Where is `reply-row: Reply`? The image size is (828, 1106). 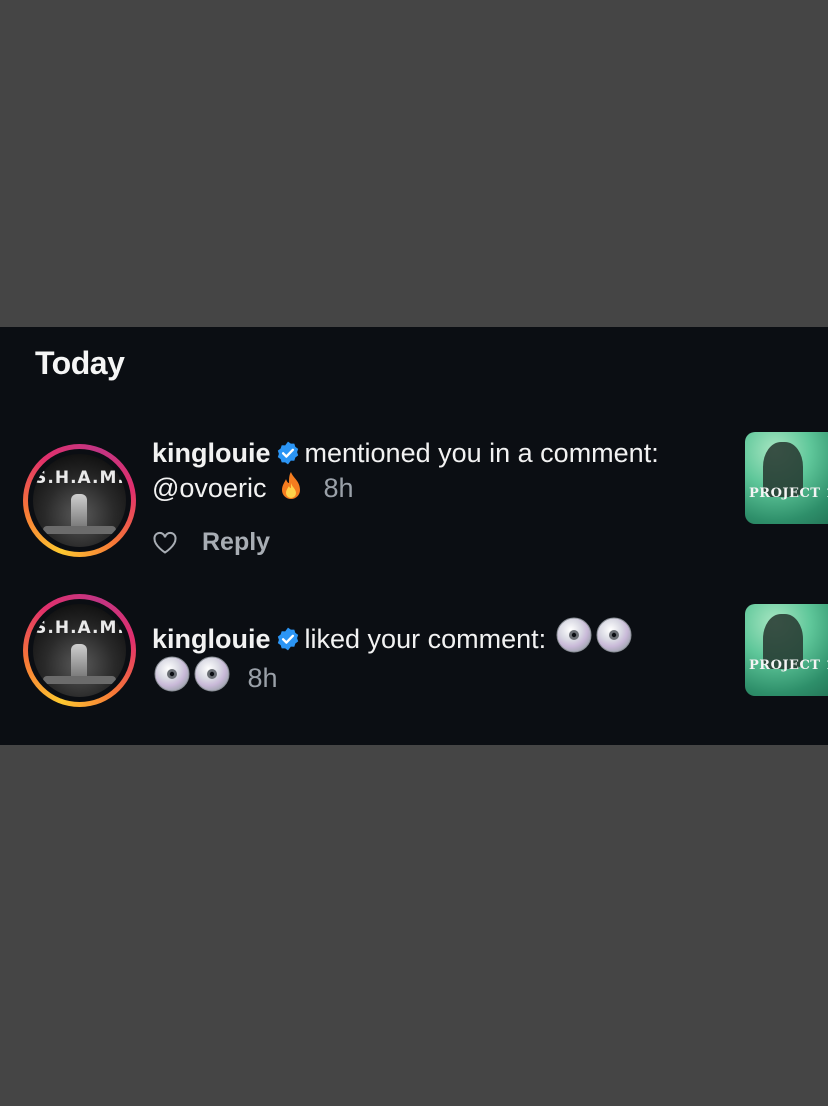 reply-row: Reply is located at coordinates (211, 542).